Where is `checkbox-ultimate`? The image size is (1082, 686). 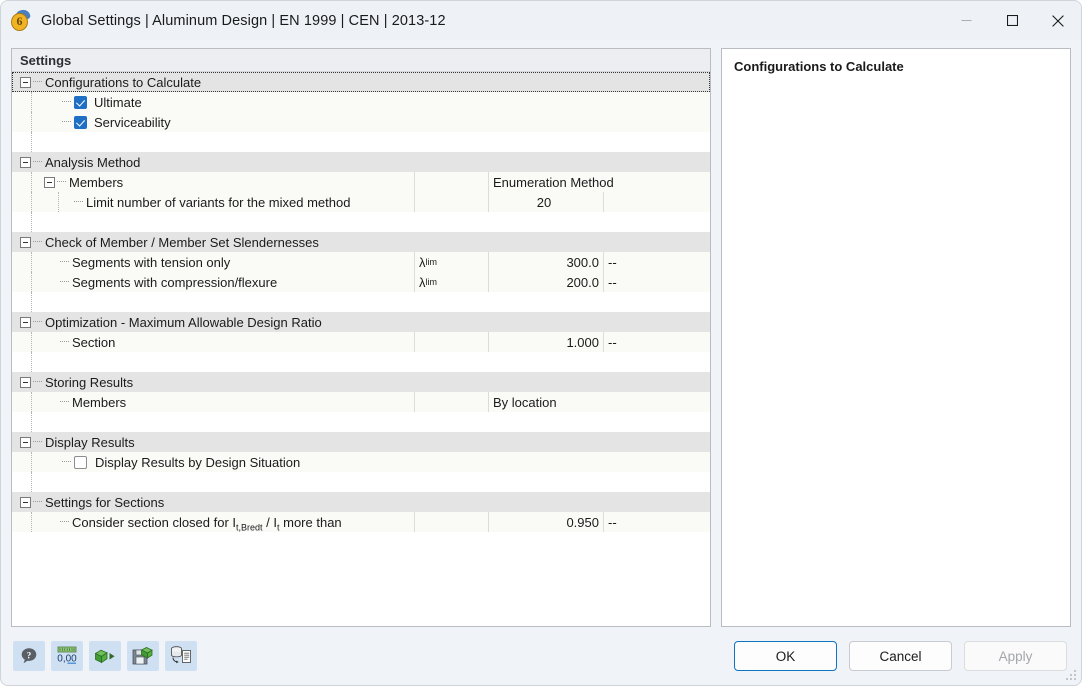
checkbox-ultimate is located at coordinates (80, 102).